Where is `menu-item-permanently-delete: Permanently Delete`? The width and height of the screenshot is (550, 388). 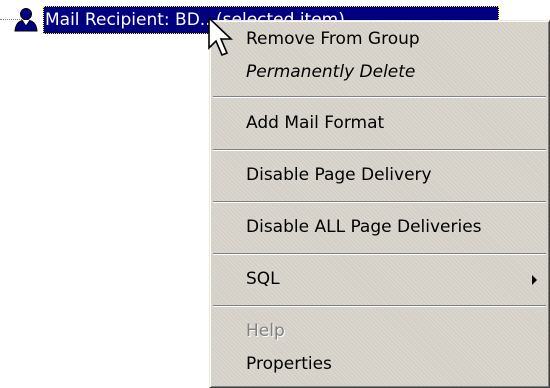 menu-item-permanently-delete: Permanently Delete is located at coordinates (379, 72).